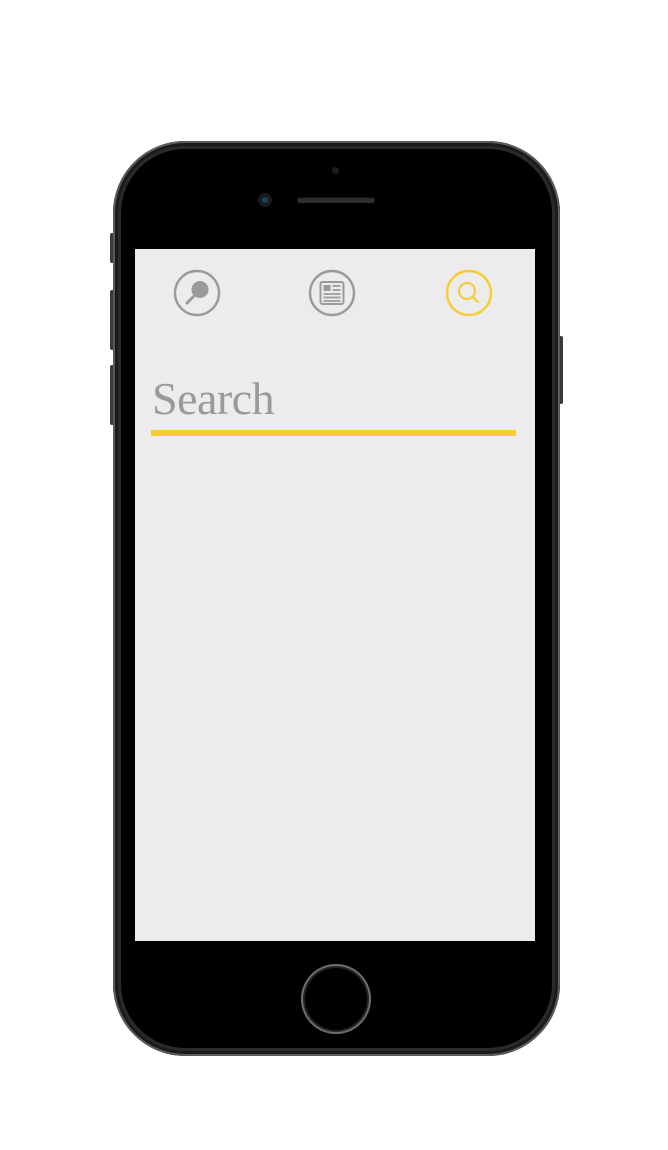 This screenshot has height=1150, width=668. I want to click on nav-articles-button, so click(332, 293).